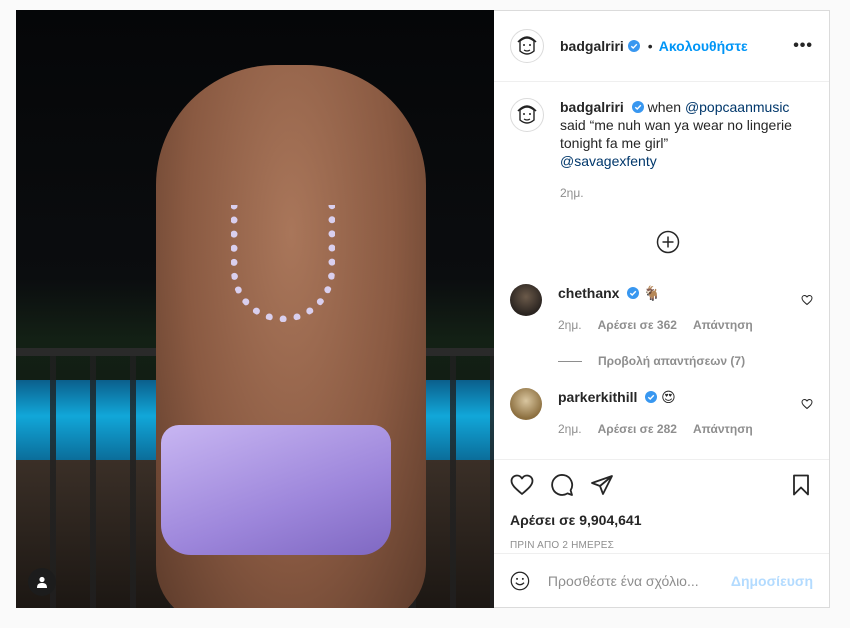  What do you see at coordinates (608, 161) in the screenshot?
I see `mention-savagexfenty: @savagexfenty` at bounding box center [608, 161].